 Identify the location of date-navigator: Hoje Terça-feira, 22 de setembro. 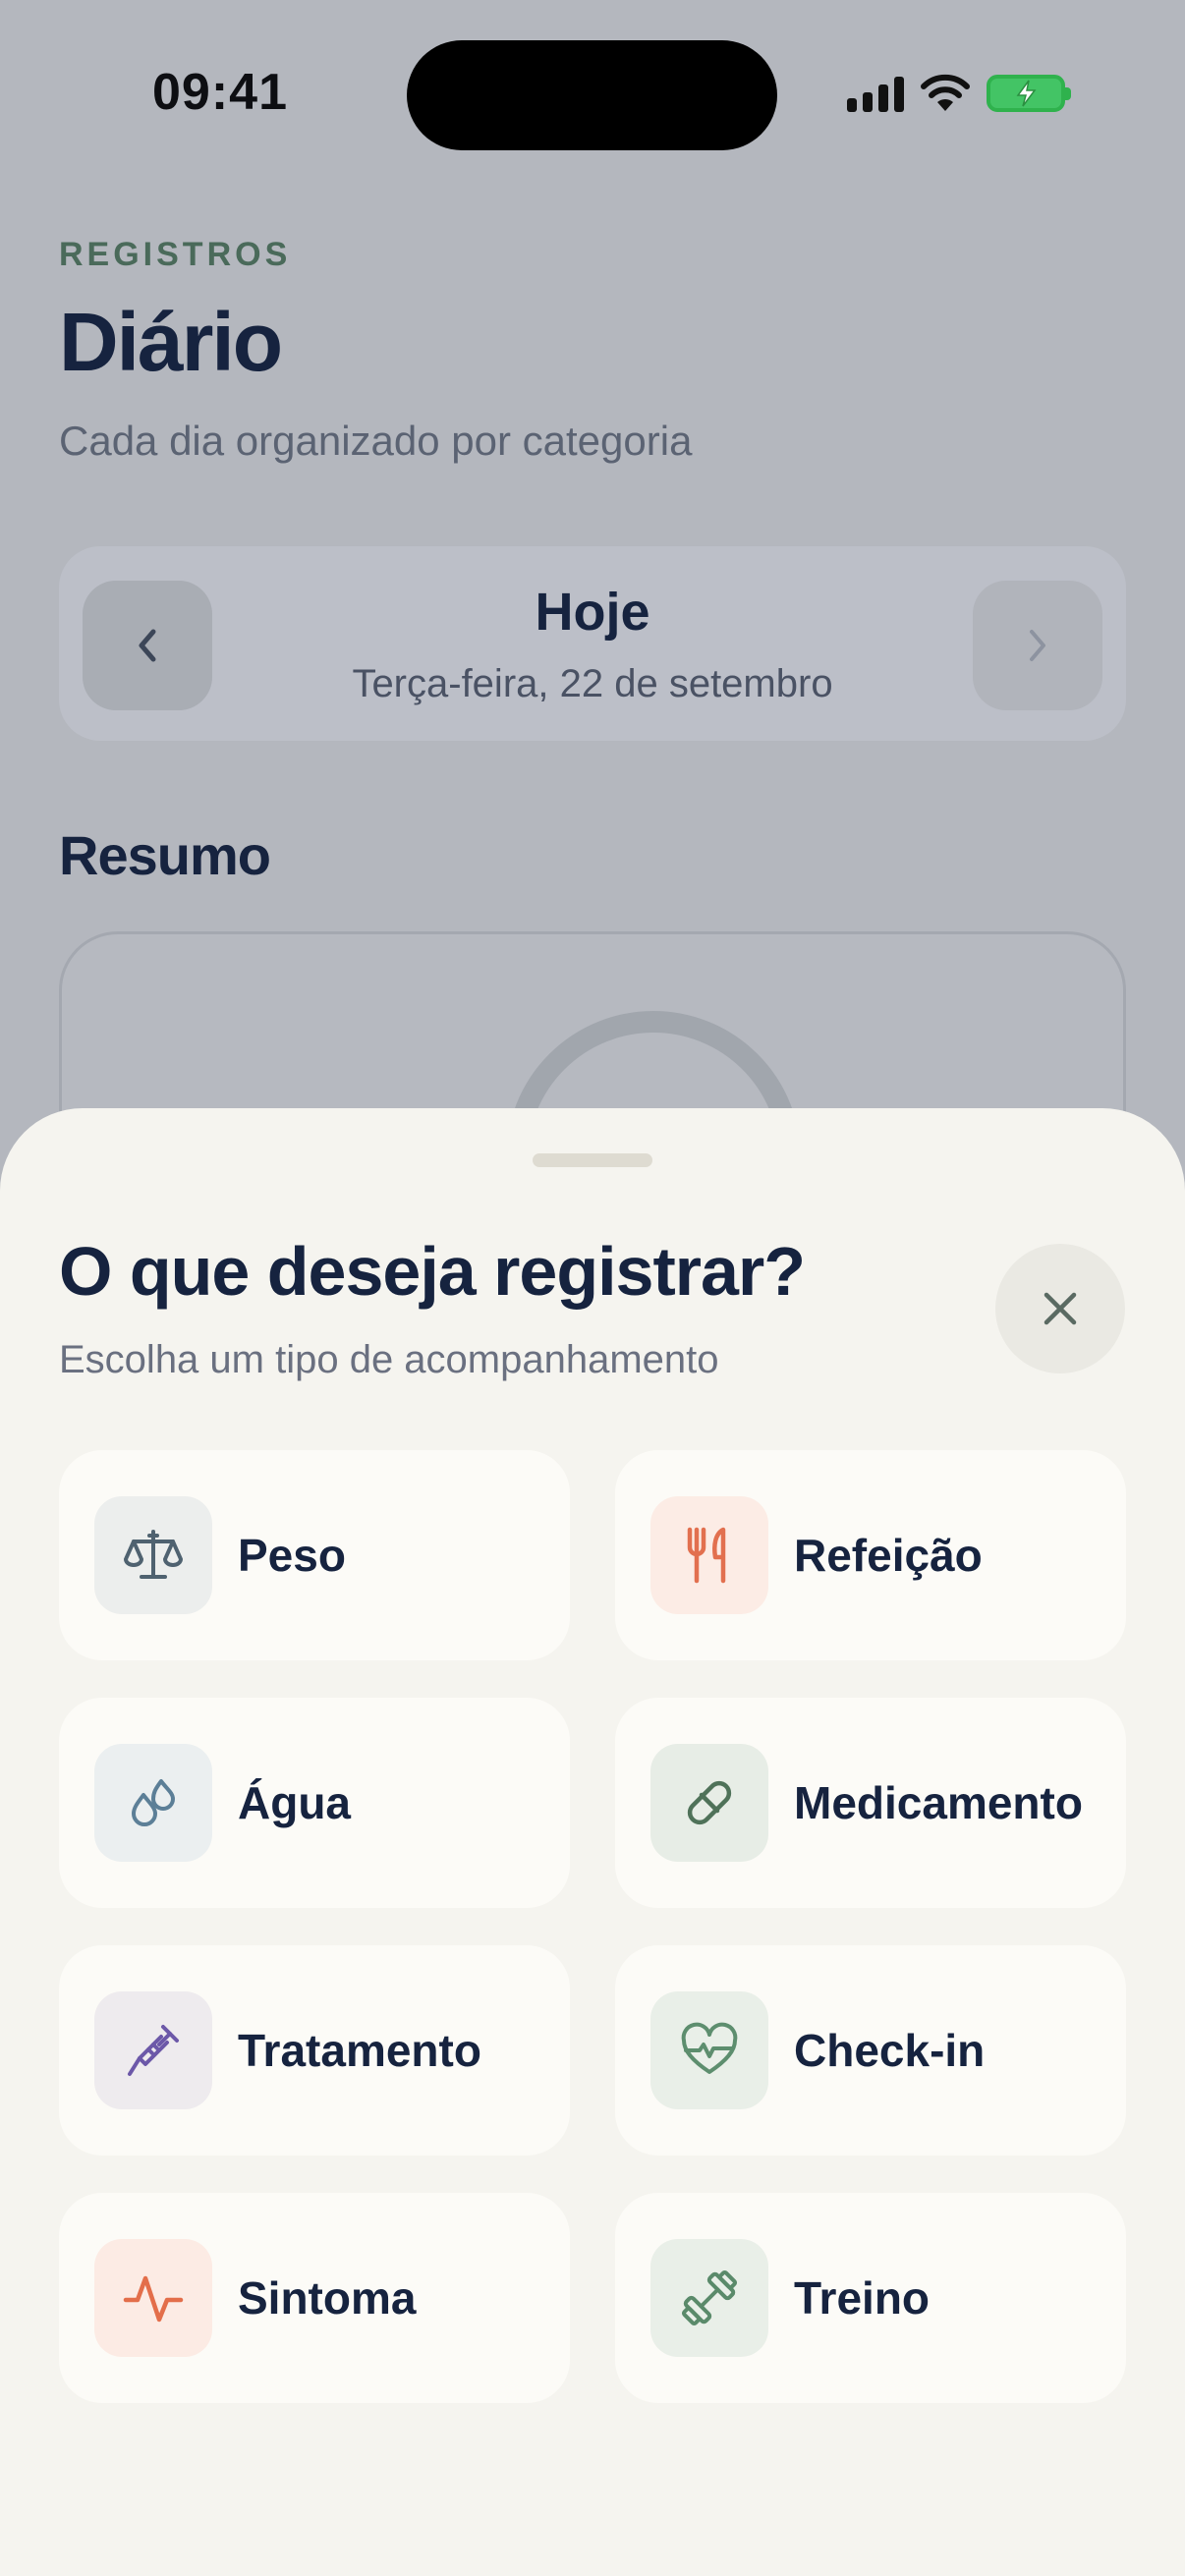
(592, 643).